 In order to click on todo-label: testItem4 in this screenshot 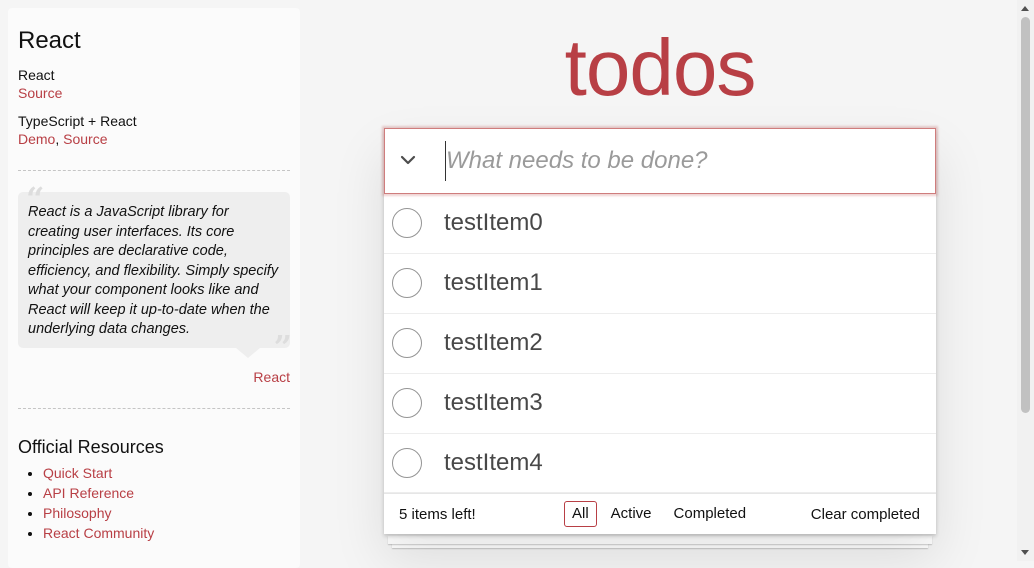, I will do `click(493, 463)`.